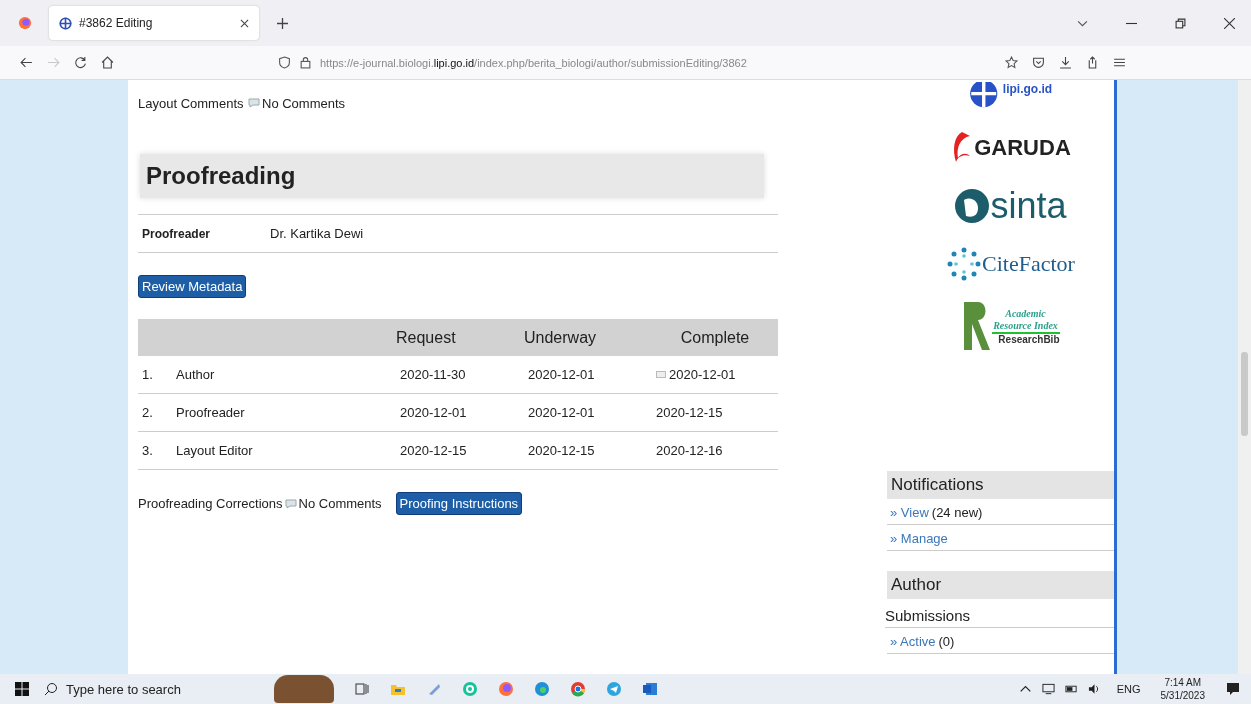  What do you see at coordinates (913, 641) in the screenshot?
I see `sidebar-link: » Active` at bounding box center [913, 641].